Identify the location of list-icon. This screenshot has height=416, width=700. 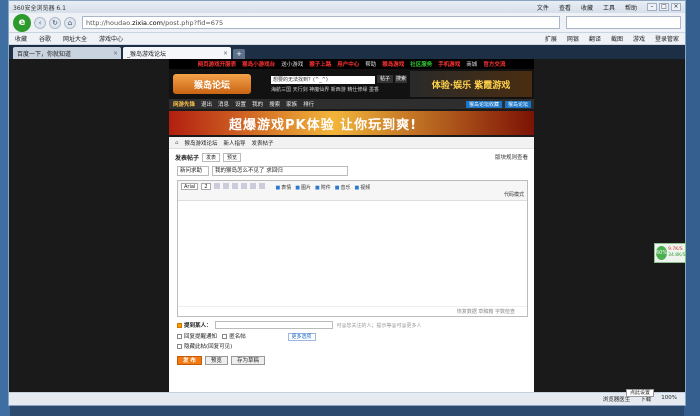
(225, 186).